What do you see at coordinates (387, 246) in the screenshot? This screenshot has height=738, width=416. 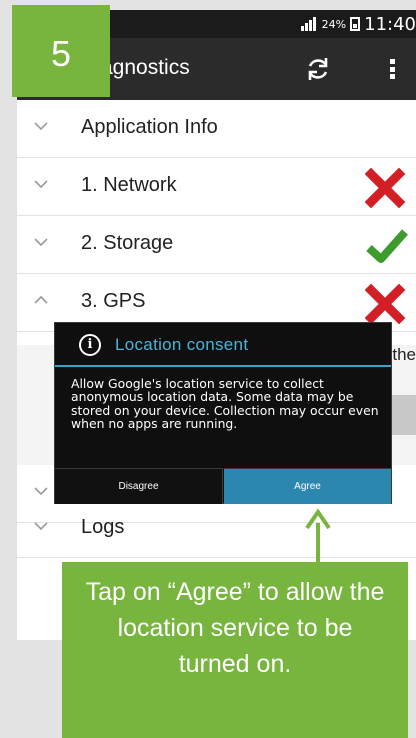 I see `pass-check-icon` at bounding box center [387, 246].